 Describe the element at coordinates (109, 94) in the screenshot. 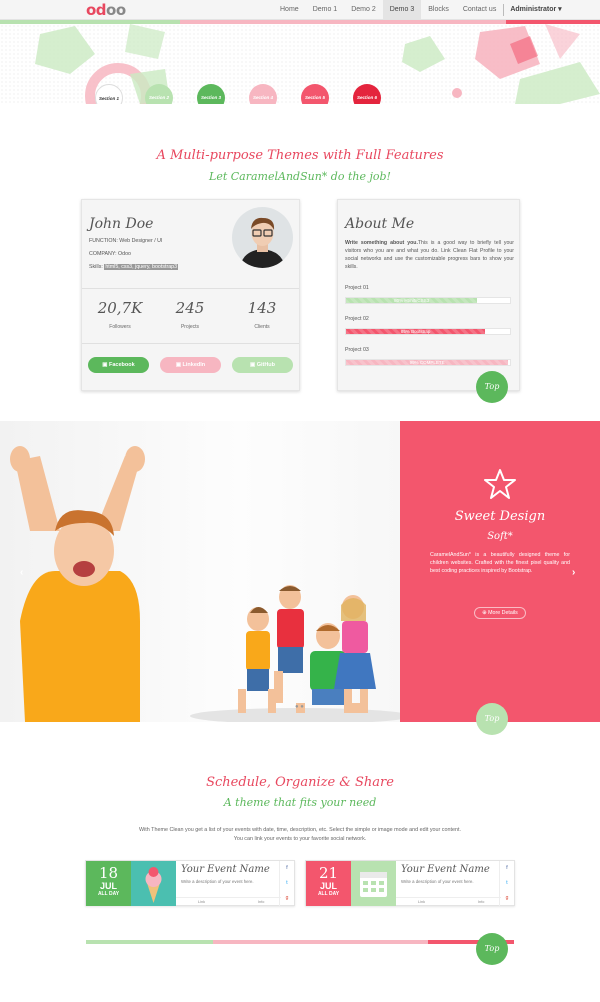

I see `section-1-button: Section 1` at that location.